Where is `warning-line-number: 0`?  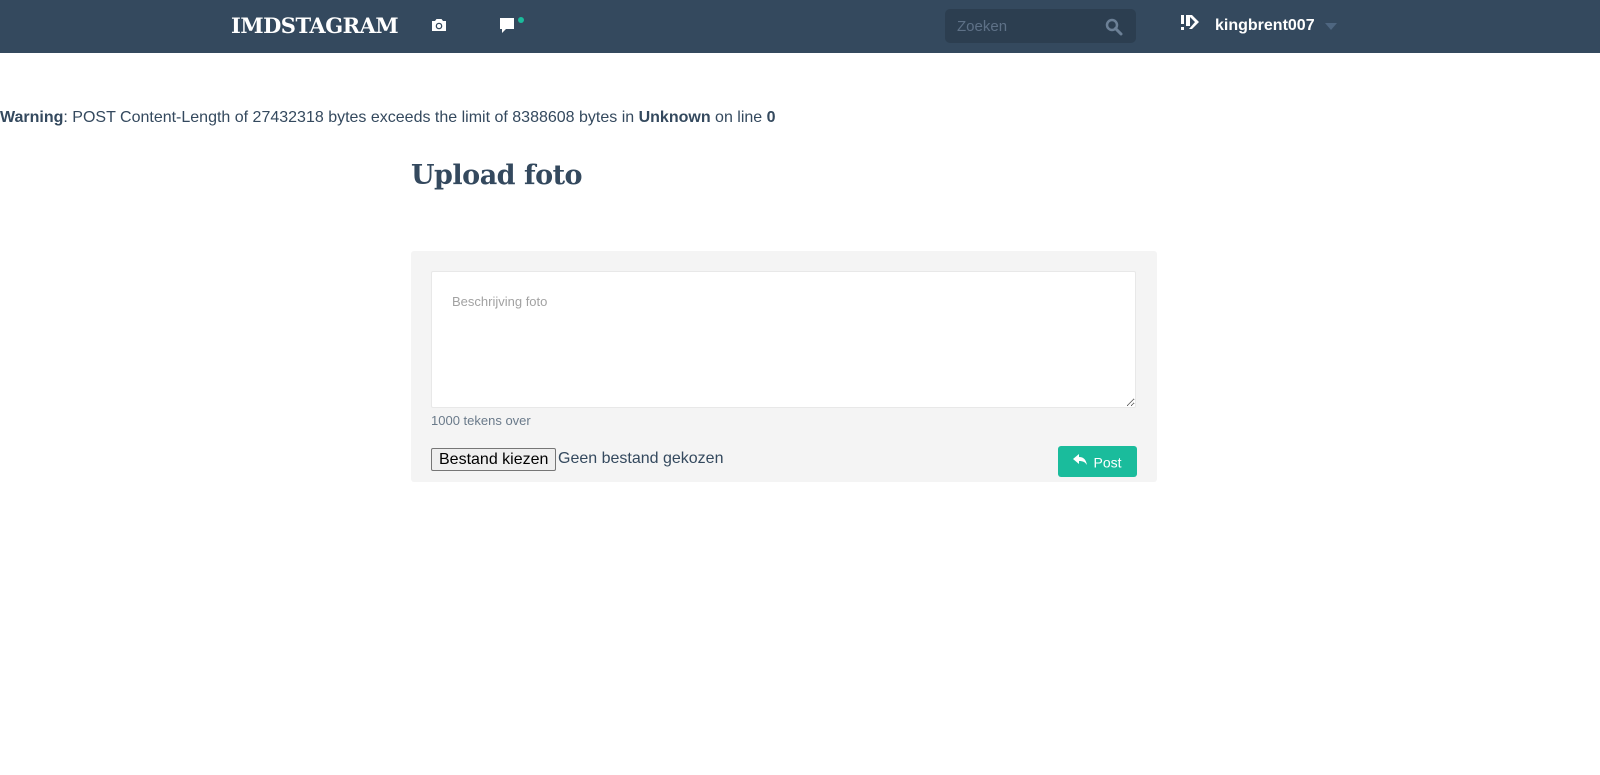
warning-line-number: 0 is located at coordinates (771, 117).